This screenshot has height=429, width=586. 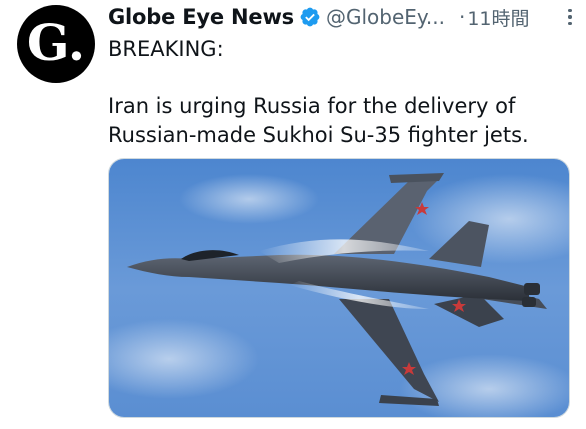 I want to click on timestamp: 11時間, so click(x=498, y=17).